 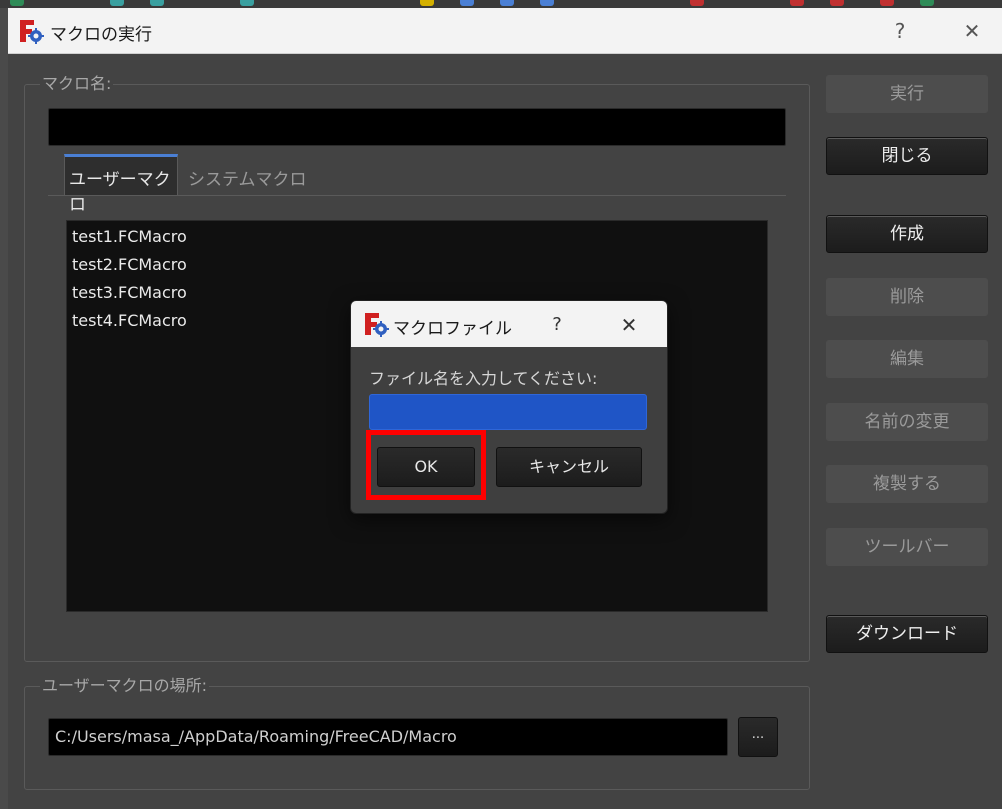 I want to click on dialog-prompt: ファイル名を入力してください:, so click(x=483, y=378).